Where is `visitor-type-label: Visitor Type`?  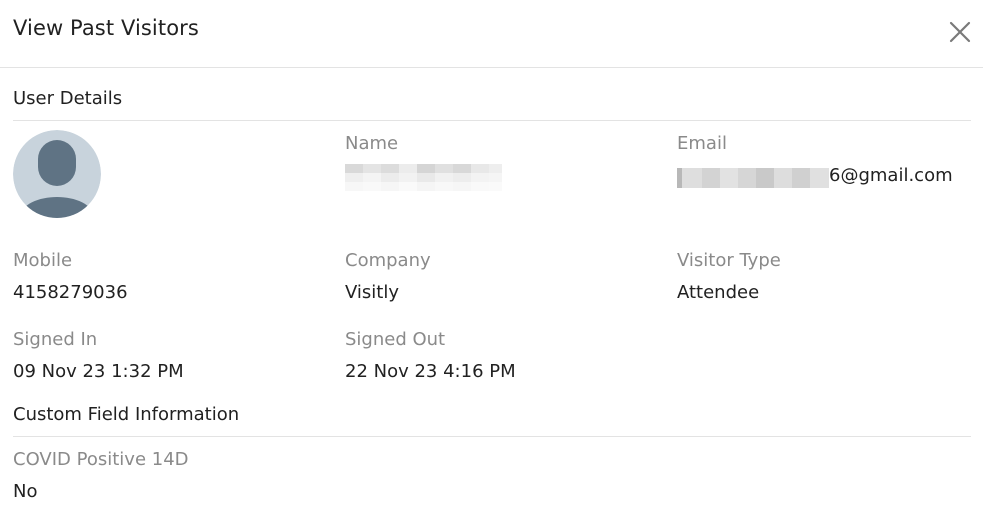 visitor-type-label: Visitor Type is located at coordinates (729, 260).